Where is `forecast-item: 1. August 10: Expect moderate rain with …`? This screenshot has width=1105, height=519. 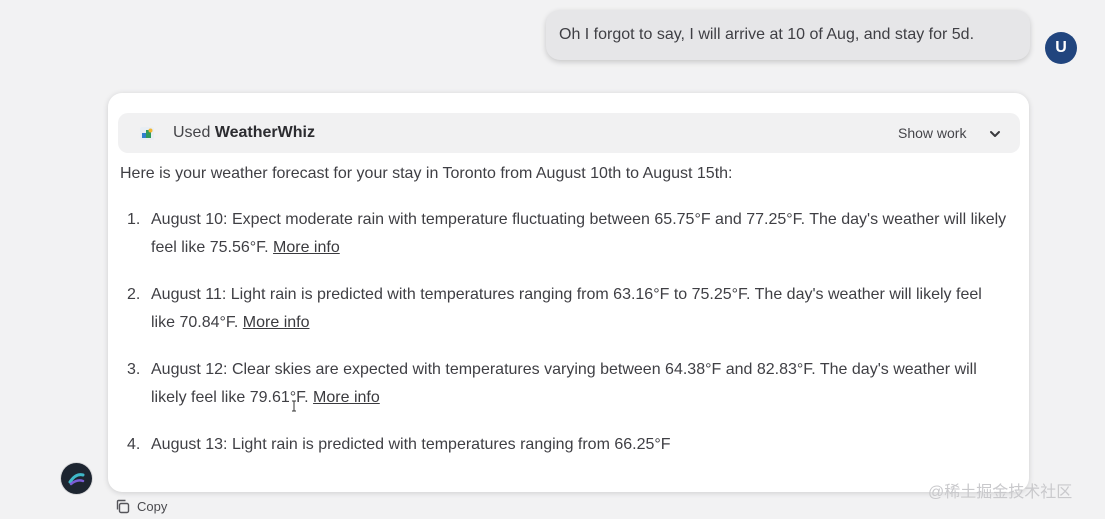
forecast-item: 1. August 10: Expect moderate rain with … is located at coordinates (568, 233).